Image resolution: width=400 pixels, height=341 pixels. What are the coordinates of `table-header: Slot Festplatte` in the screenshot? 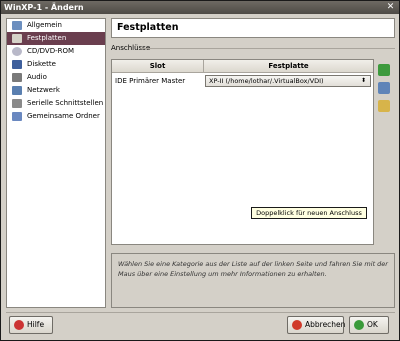 It's located at (242, 66).